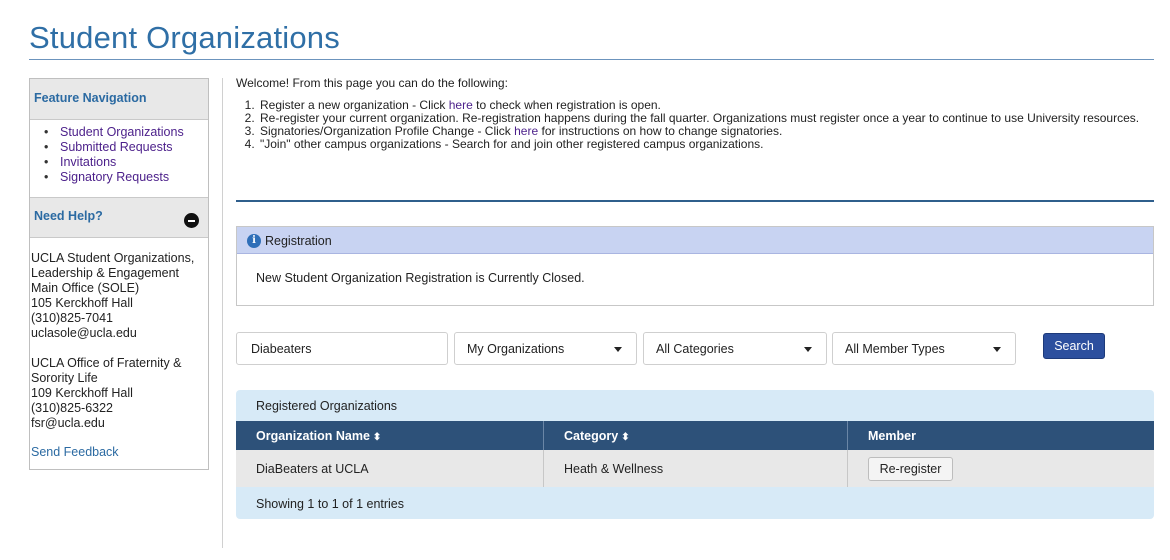  I want to click on registration-panel-header: i Registration, so click(695, 240).